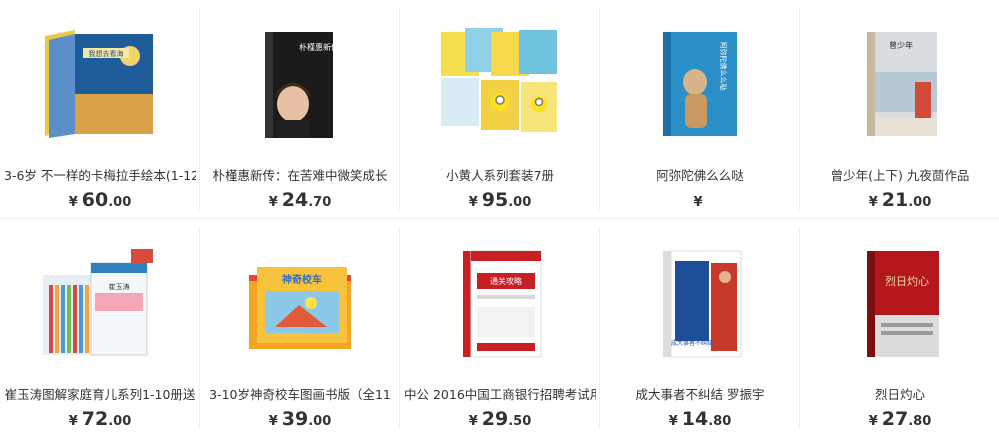 Image resolution: width=999 pixels, height=435 pixels. I want to click on product-cover-image: 阿弥陀佛么么哒, so click(700, 85).